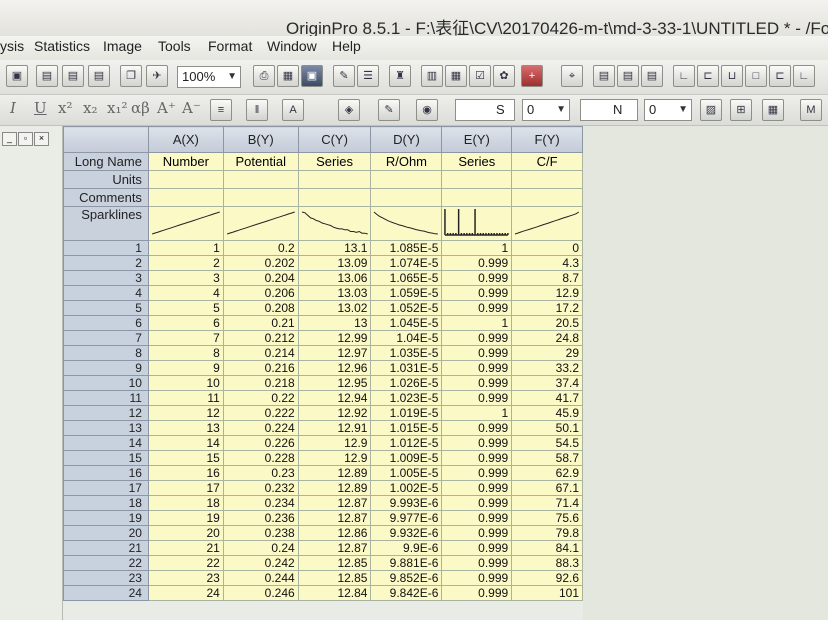 Image resolution: width=828 pixels, height=620 pixels. Describe the element at coordinates (628, 76) in the screenshot. I see `layout-icon-2: ▤` at that location.